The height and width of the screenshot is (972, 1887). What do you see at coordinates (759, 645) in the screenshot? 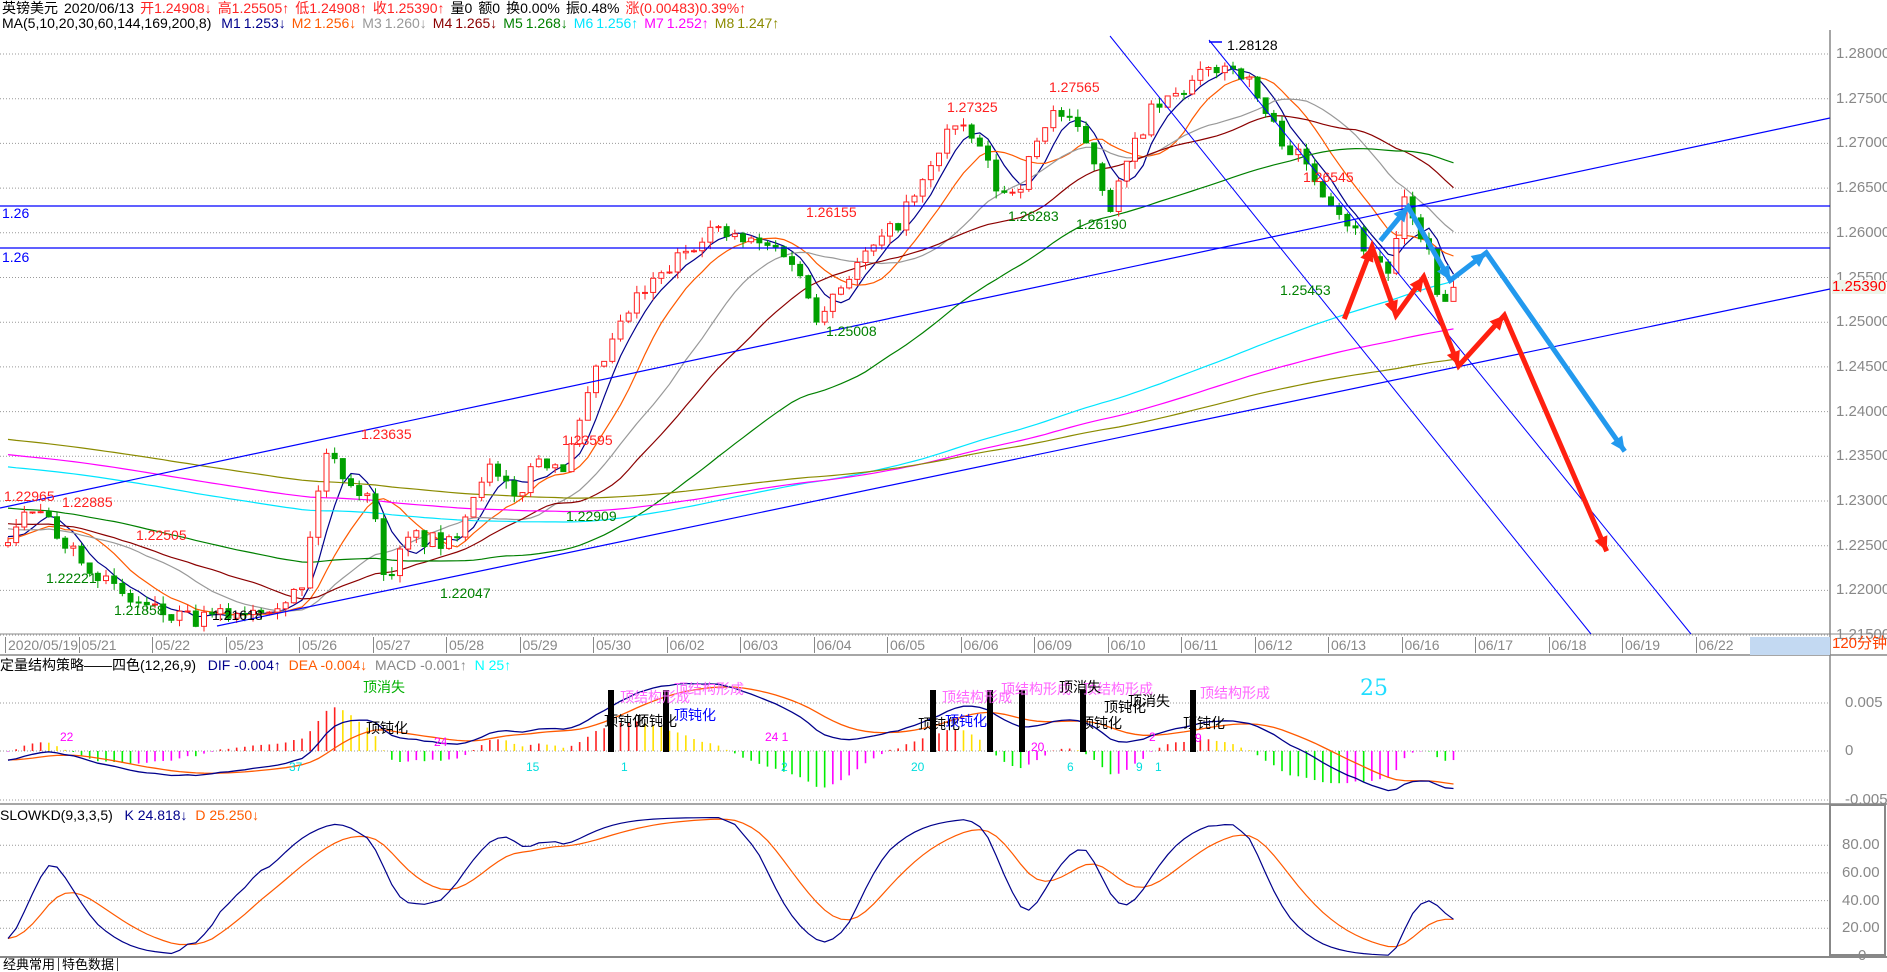
I see `time-tick-label: 06/03` at bounding box center [759, 645].